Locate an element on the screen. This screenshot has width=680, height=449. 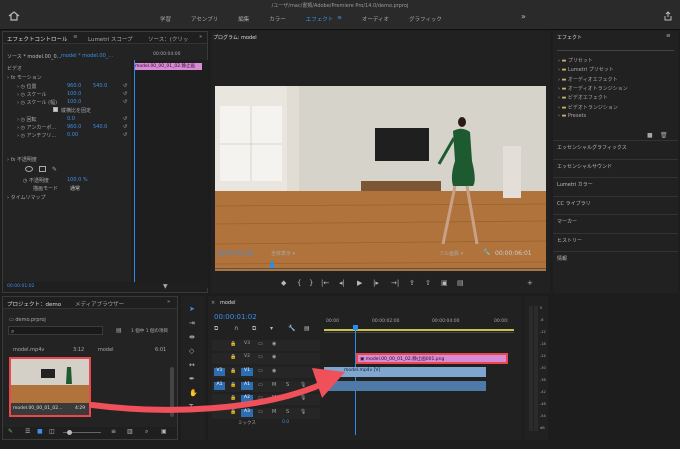
annotation-arrow is located at coordinates (217, 390).